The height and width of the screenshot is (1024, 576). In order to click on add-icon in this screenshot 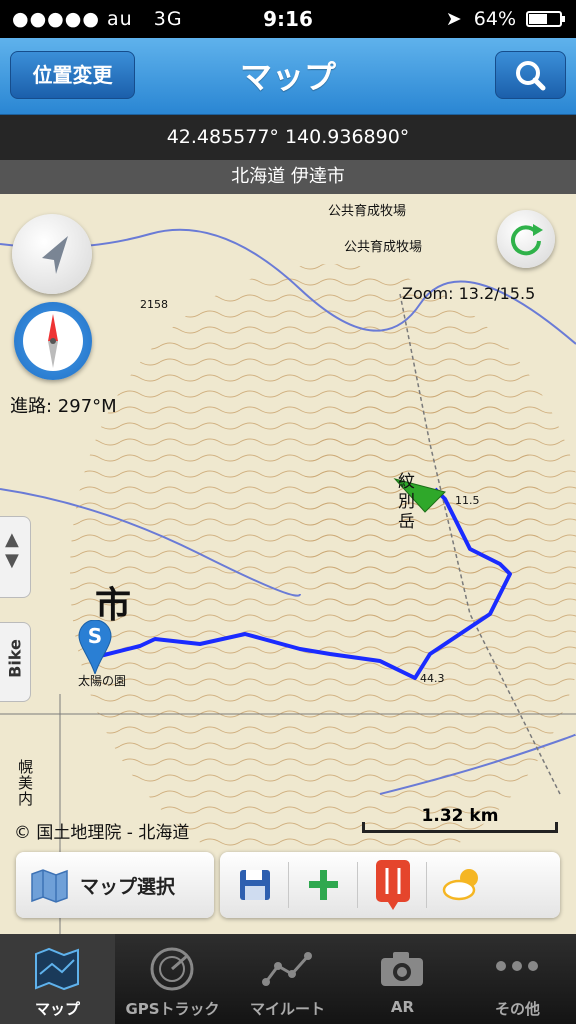, I will do `click(323, 885)`.